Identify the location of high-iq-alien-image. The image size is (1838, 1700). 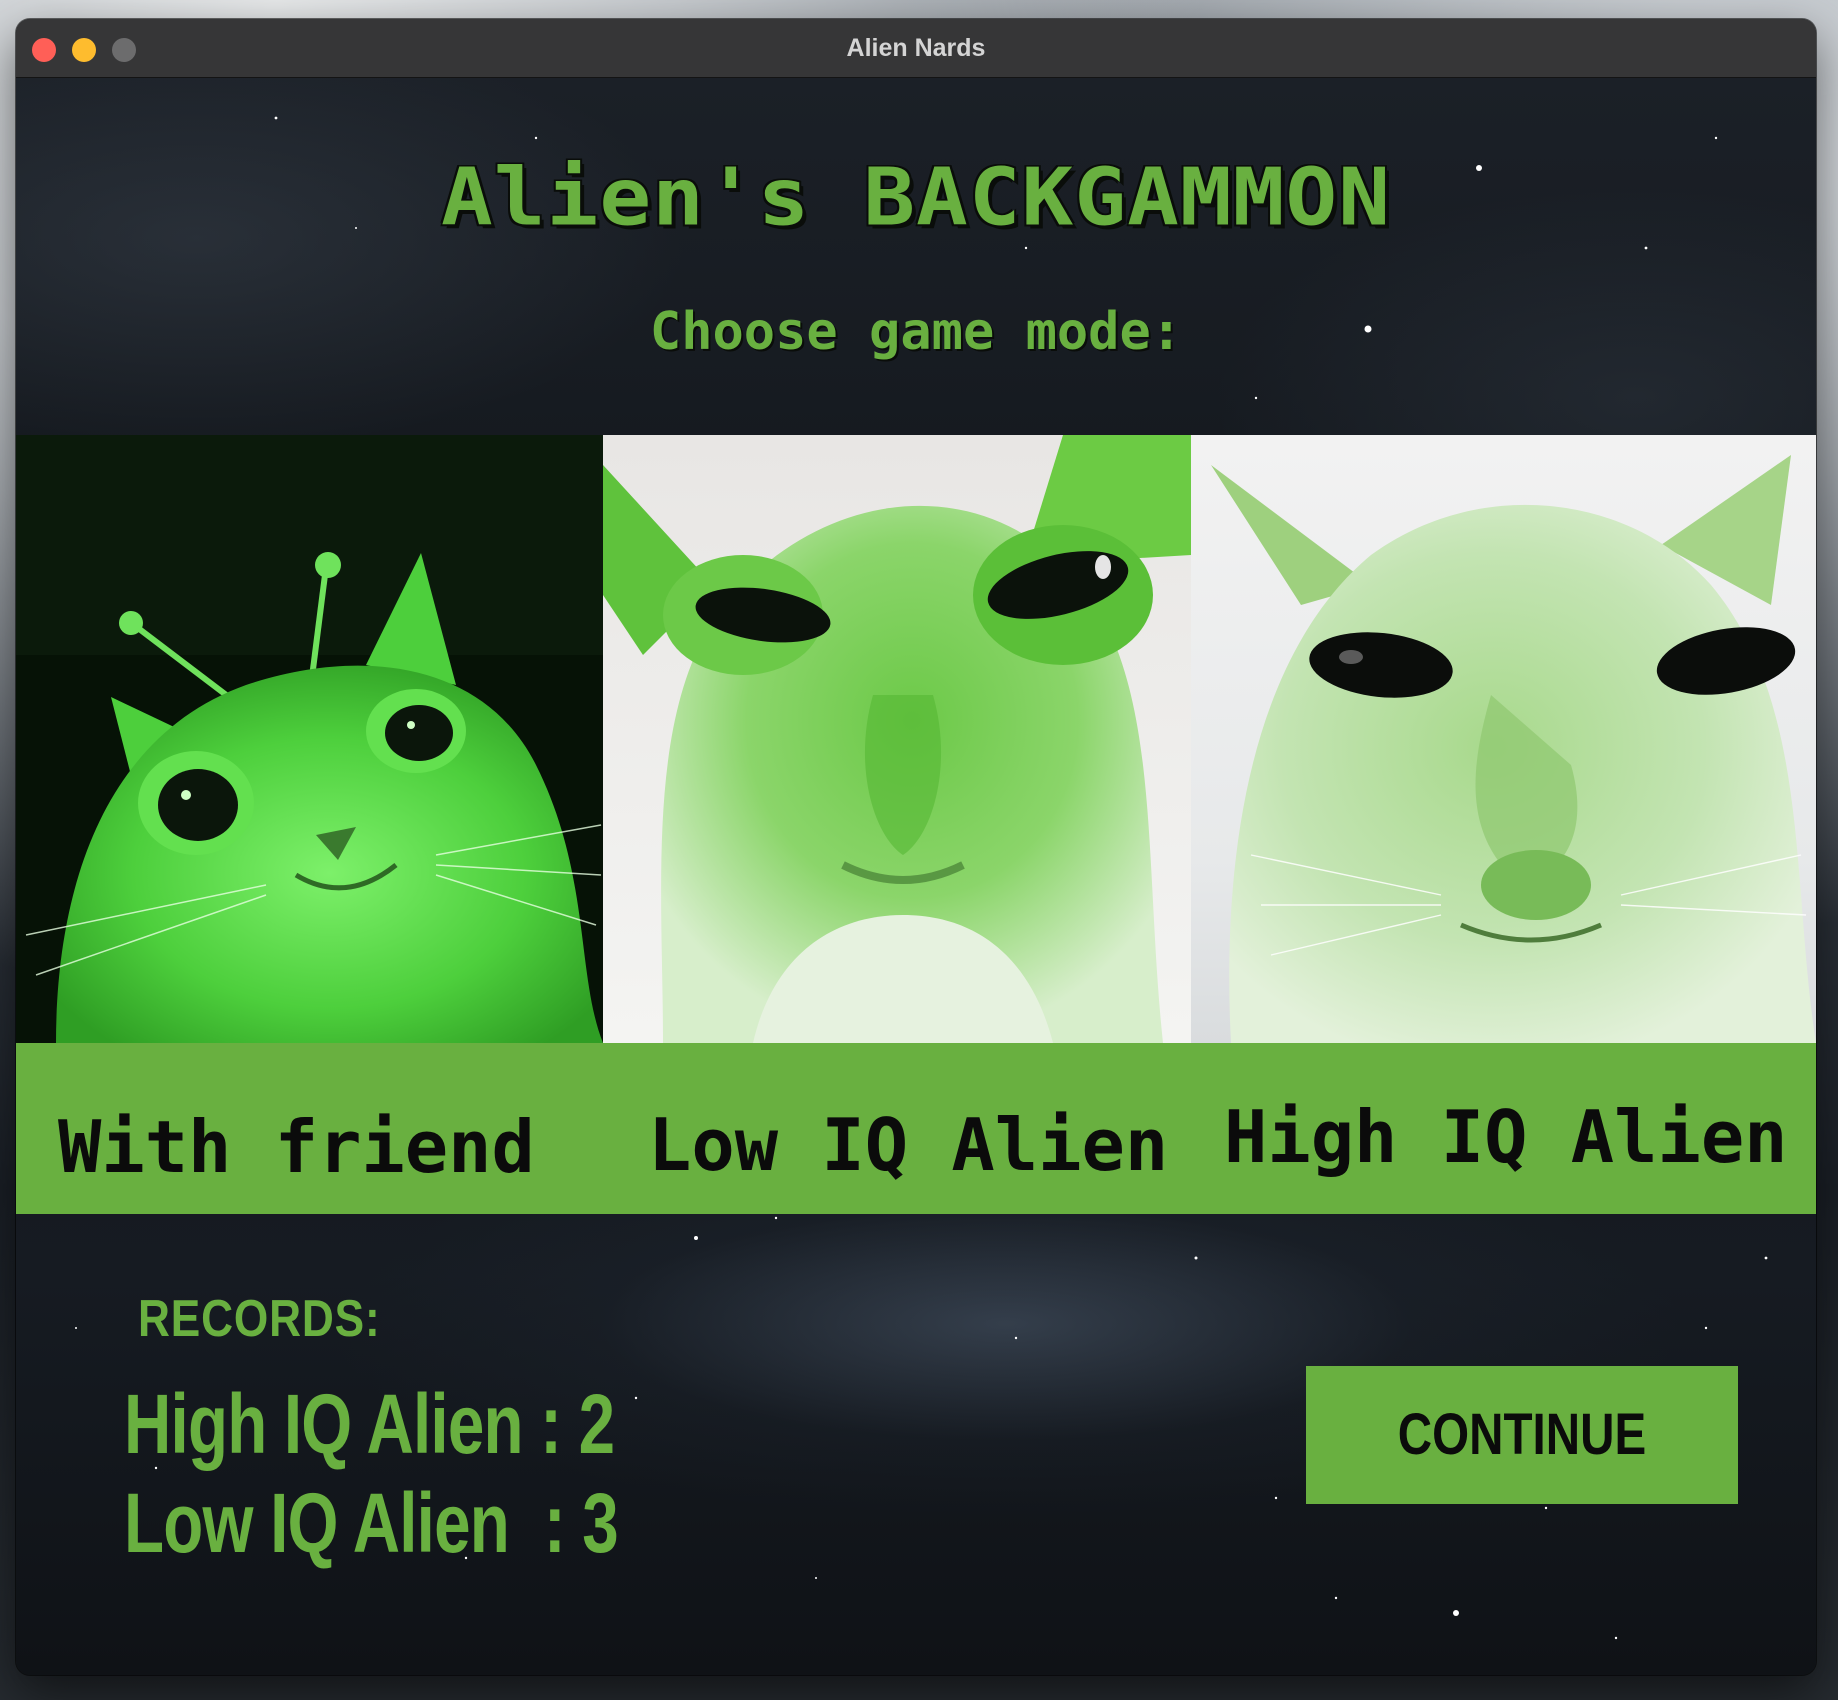
(1503, 739).